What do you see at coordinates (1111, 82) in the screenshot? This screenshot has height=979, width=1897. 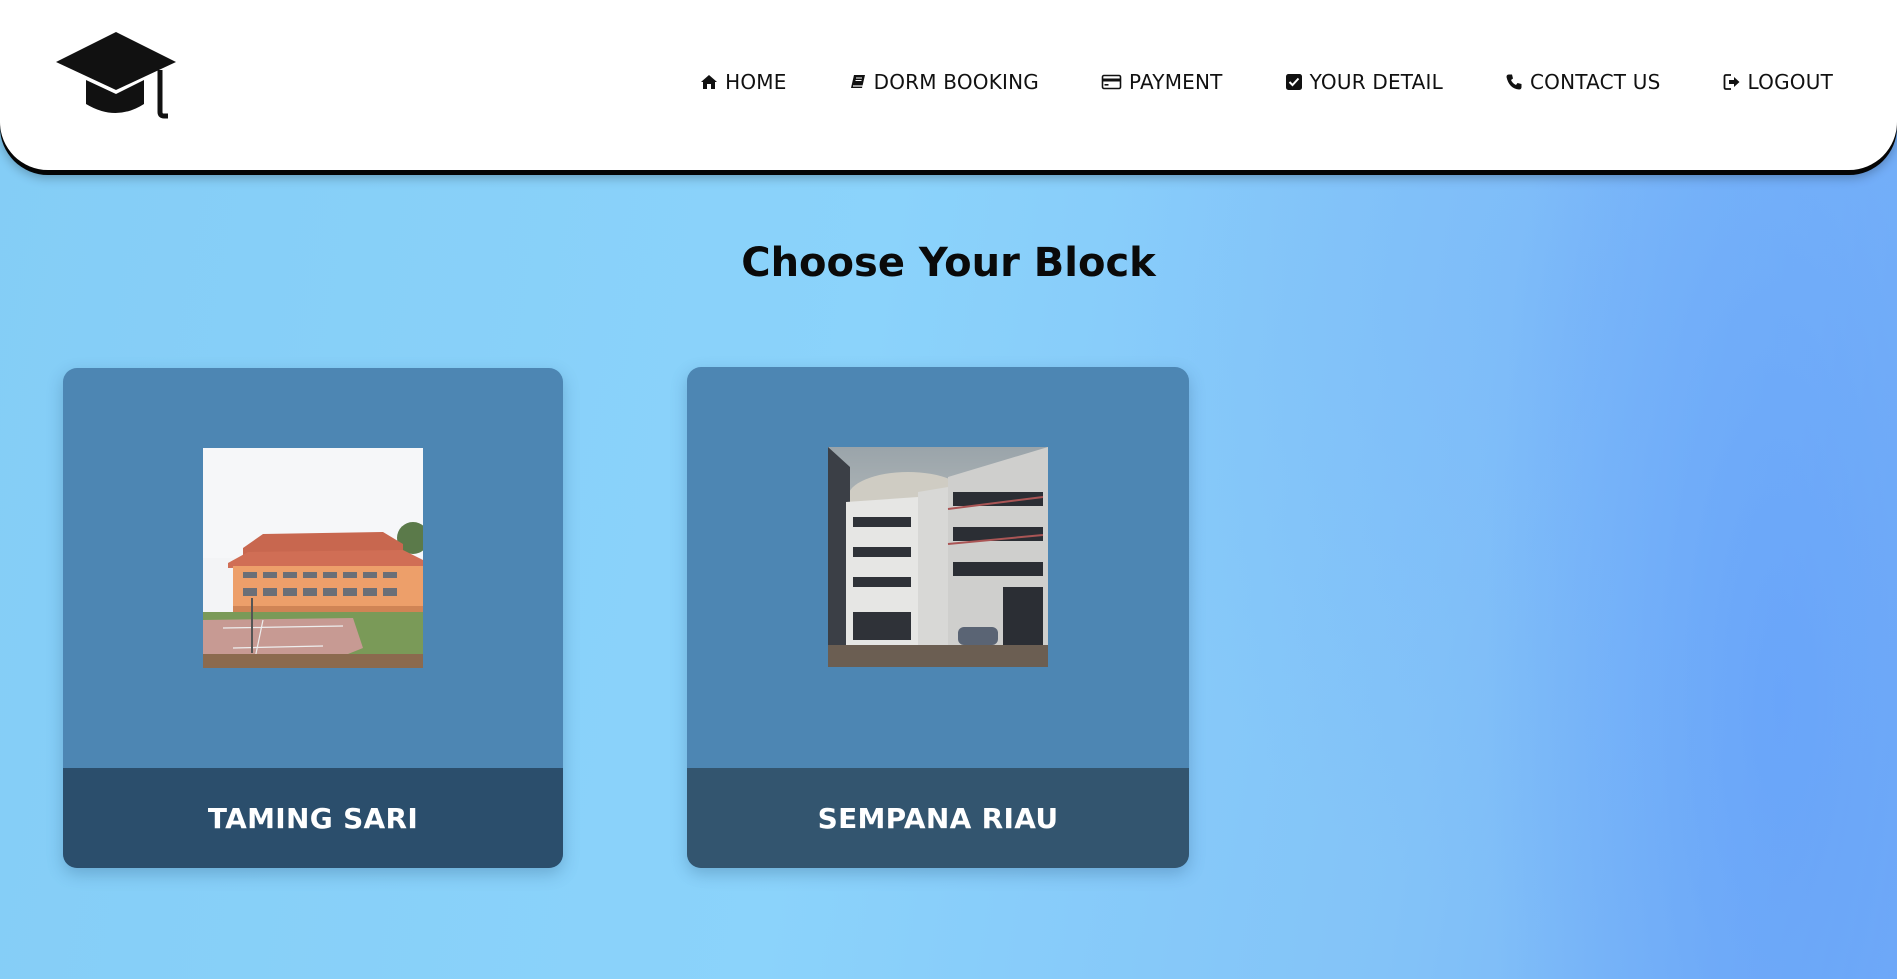 I see `credit-card-icon` at bounding box center [1111, 82].